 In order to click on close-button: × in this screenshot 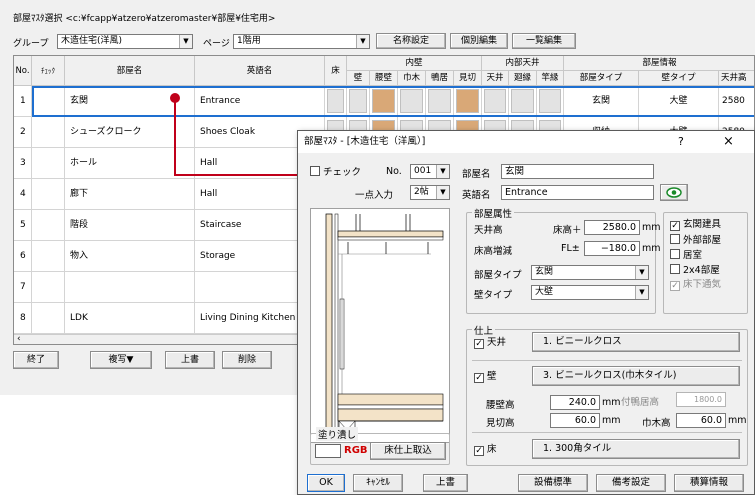, I will do `click(728, 142)`.